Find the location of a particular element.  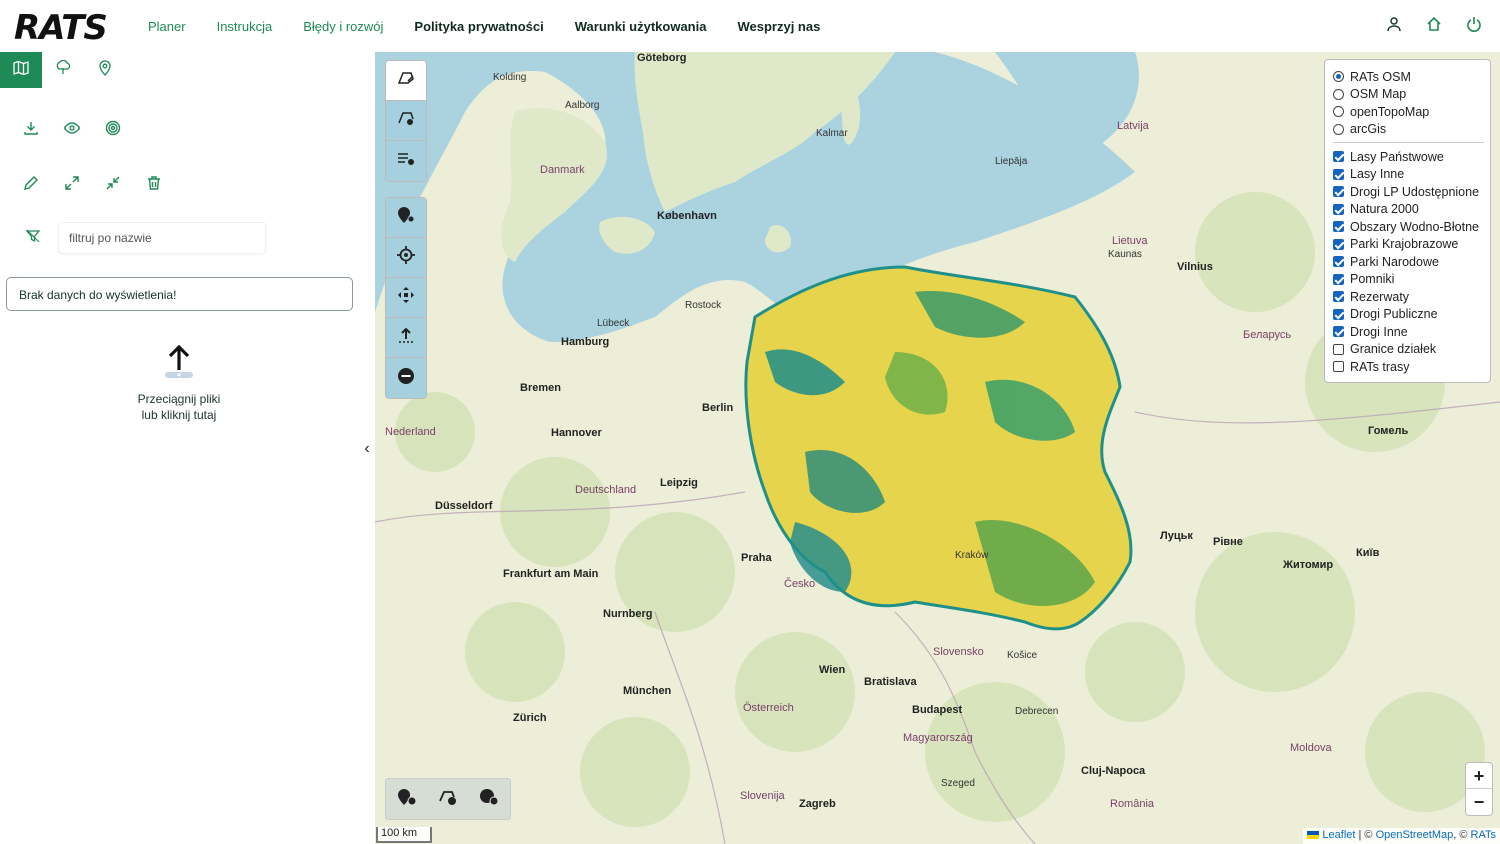

target-icon is located at coordinates (113, 128).